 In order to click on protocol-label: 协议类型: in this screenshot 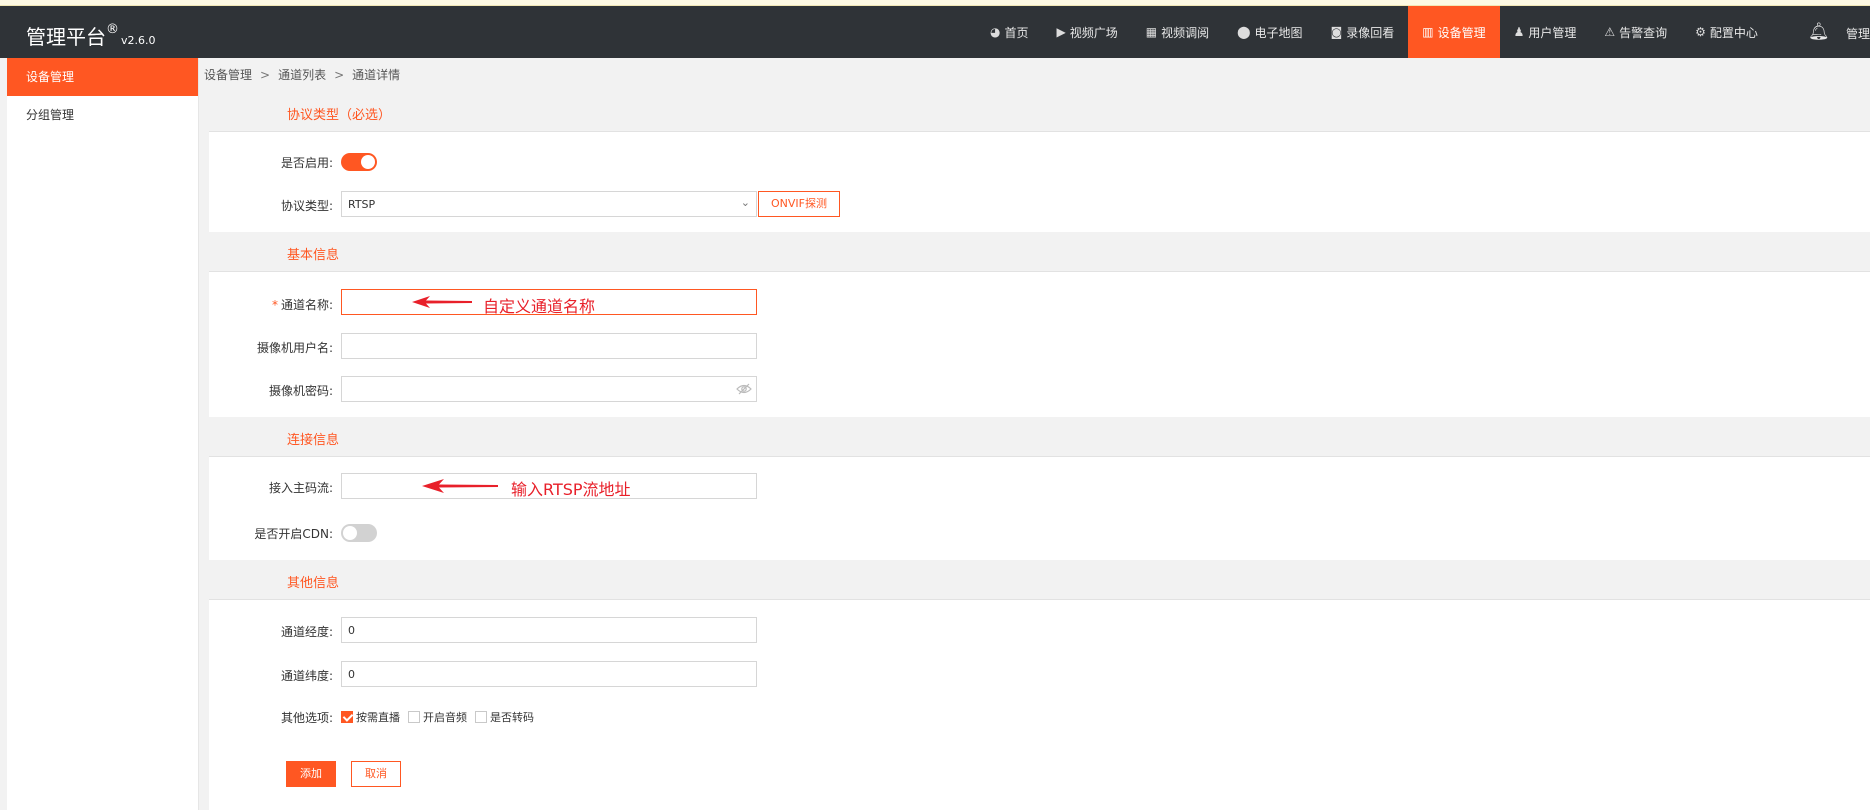, I will do `click(306, 206)`.